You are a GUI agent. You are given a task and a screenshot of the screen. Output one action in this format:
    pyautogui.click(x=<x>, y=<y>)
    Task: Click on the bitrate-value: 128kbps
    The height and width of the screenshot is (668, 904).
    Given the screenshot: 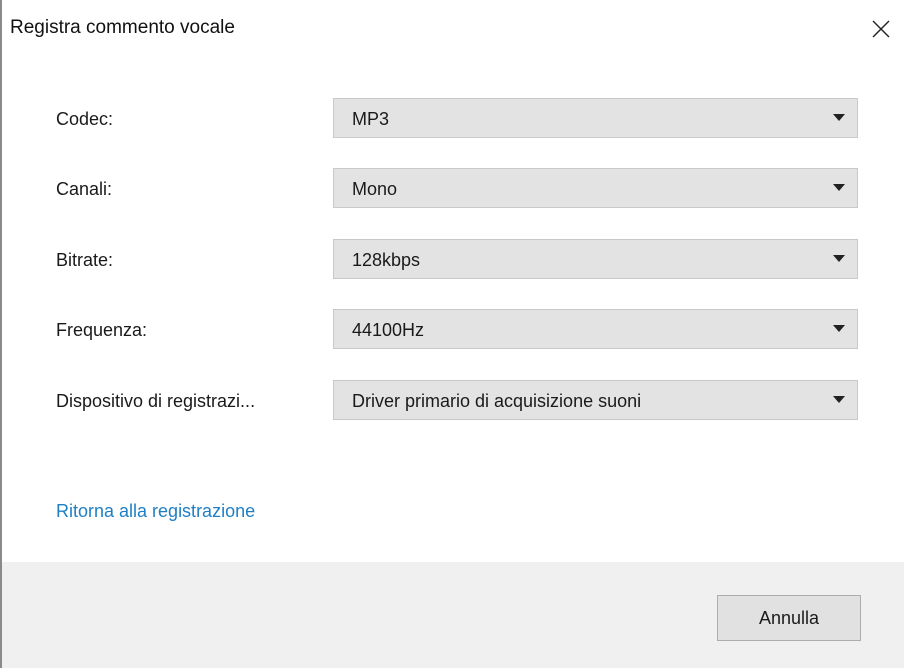 What is the action you would take?
    pyautogui.click(x=386, y=260)
    